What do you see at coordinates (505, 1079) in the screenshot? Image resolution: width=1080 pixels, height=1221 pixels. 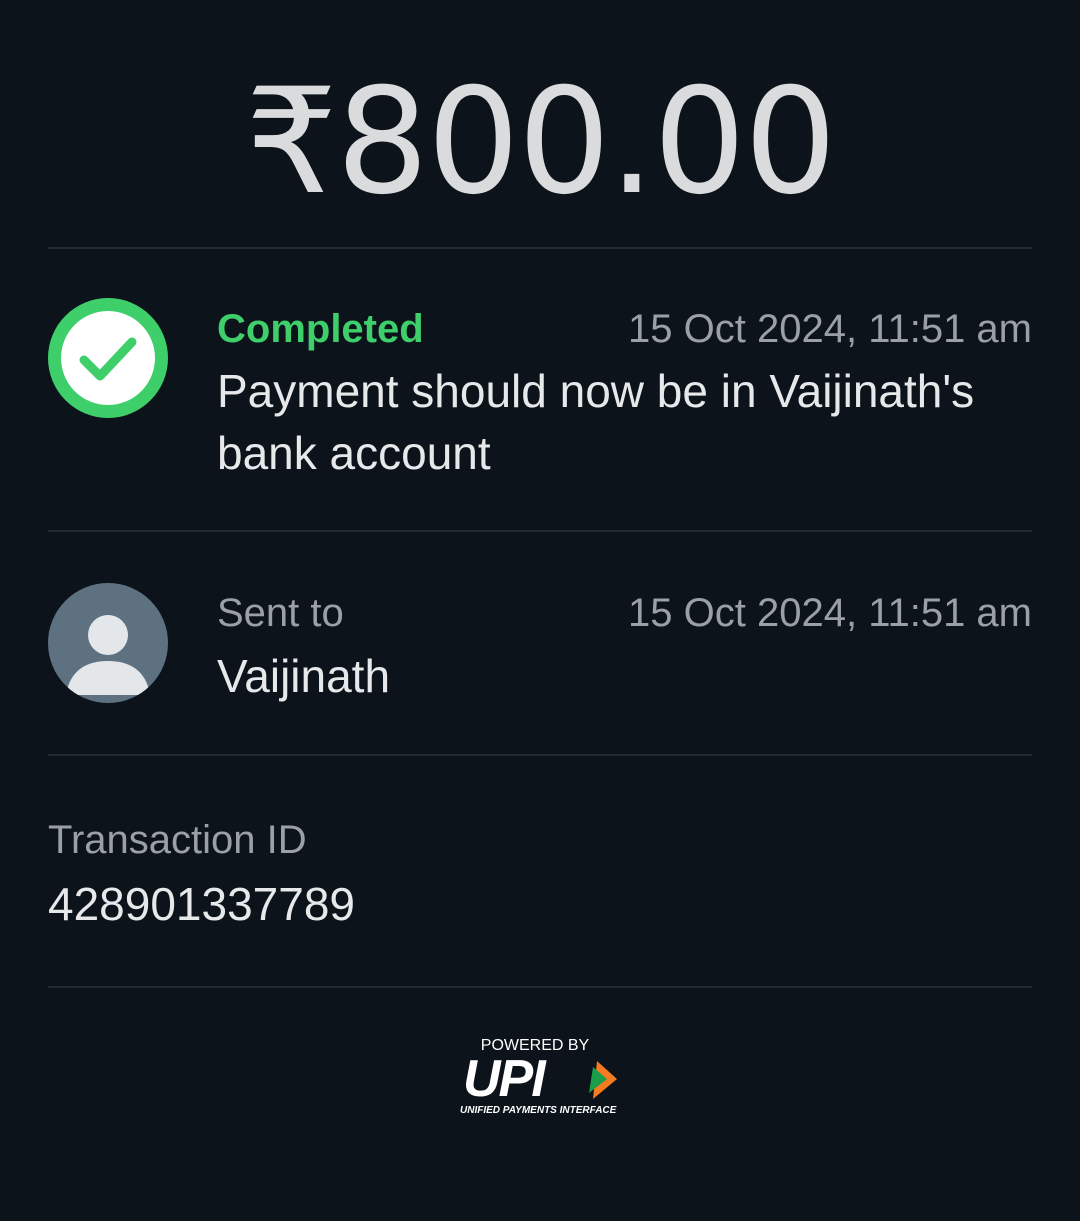 I see `upi-brand-text: UPI` at bounding box center [505, 1079].